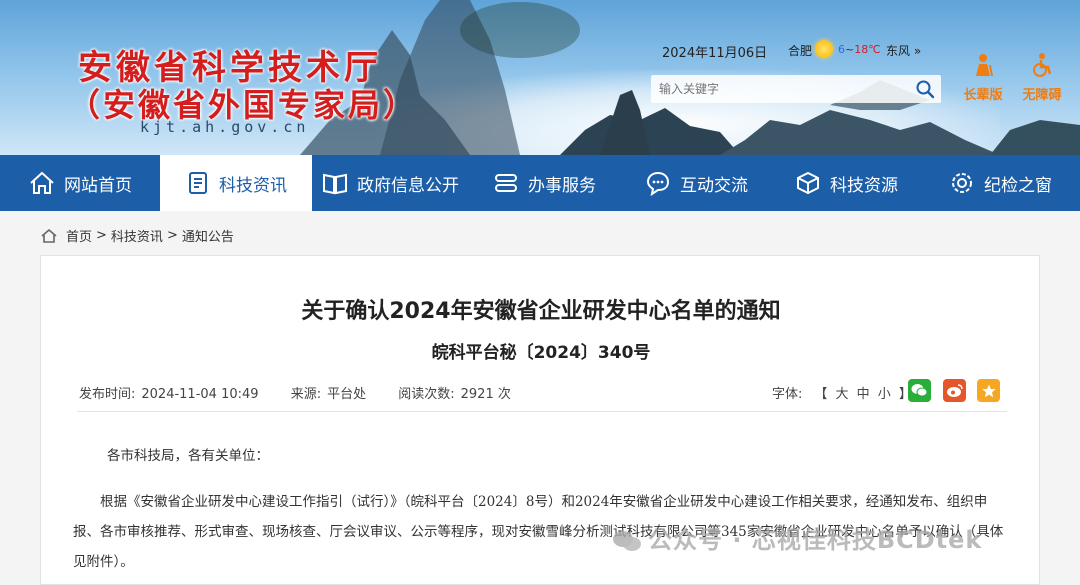  Describe the element at coordinates (983, 77) in the screenshot. I see `elder-mode-button: 长辈版` at that location.